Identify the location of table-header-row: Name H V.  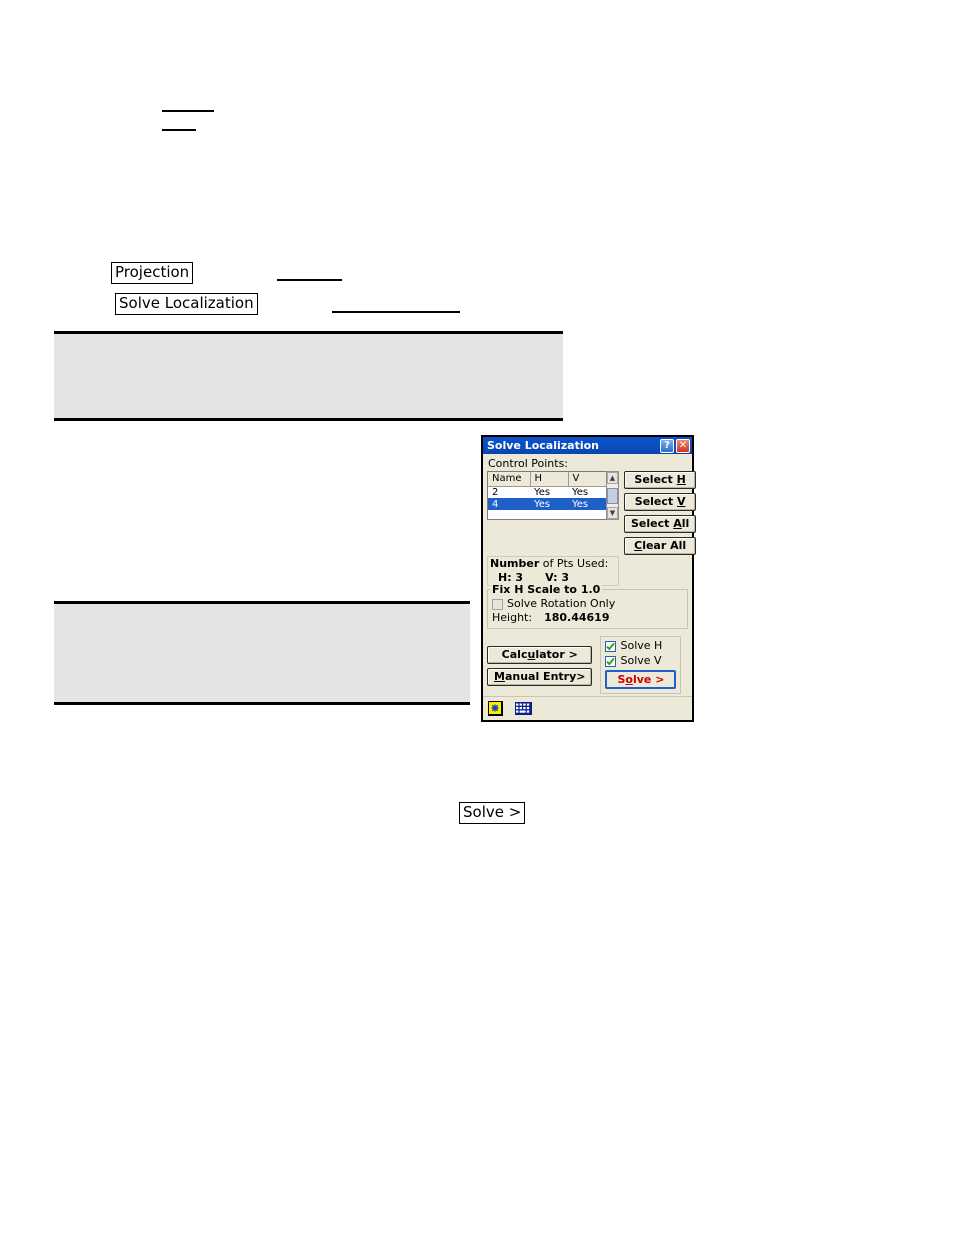
(547, 479).